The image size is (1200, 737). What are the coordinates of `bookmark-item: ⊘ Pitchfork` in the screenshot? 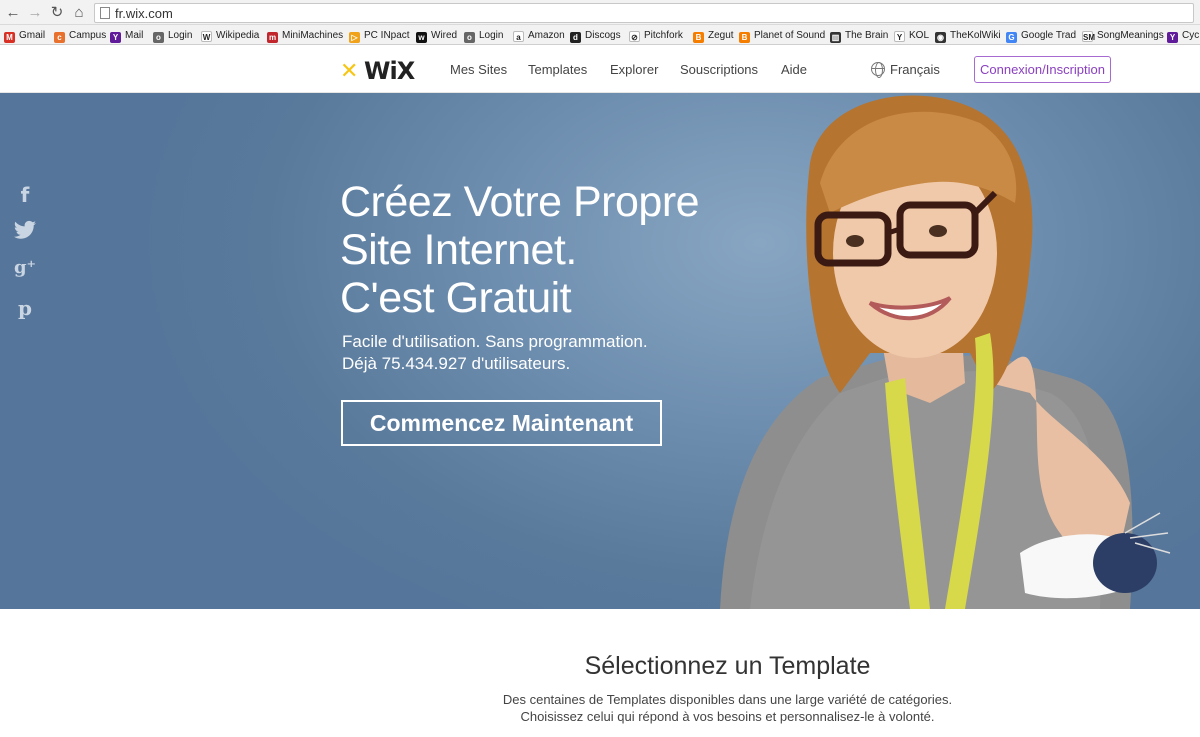 It's located at (656, 35).